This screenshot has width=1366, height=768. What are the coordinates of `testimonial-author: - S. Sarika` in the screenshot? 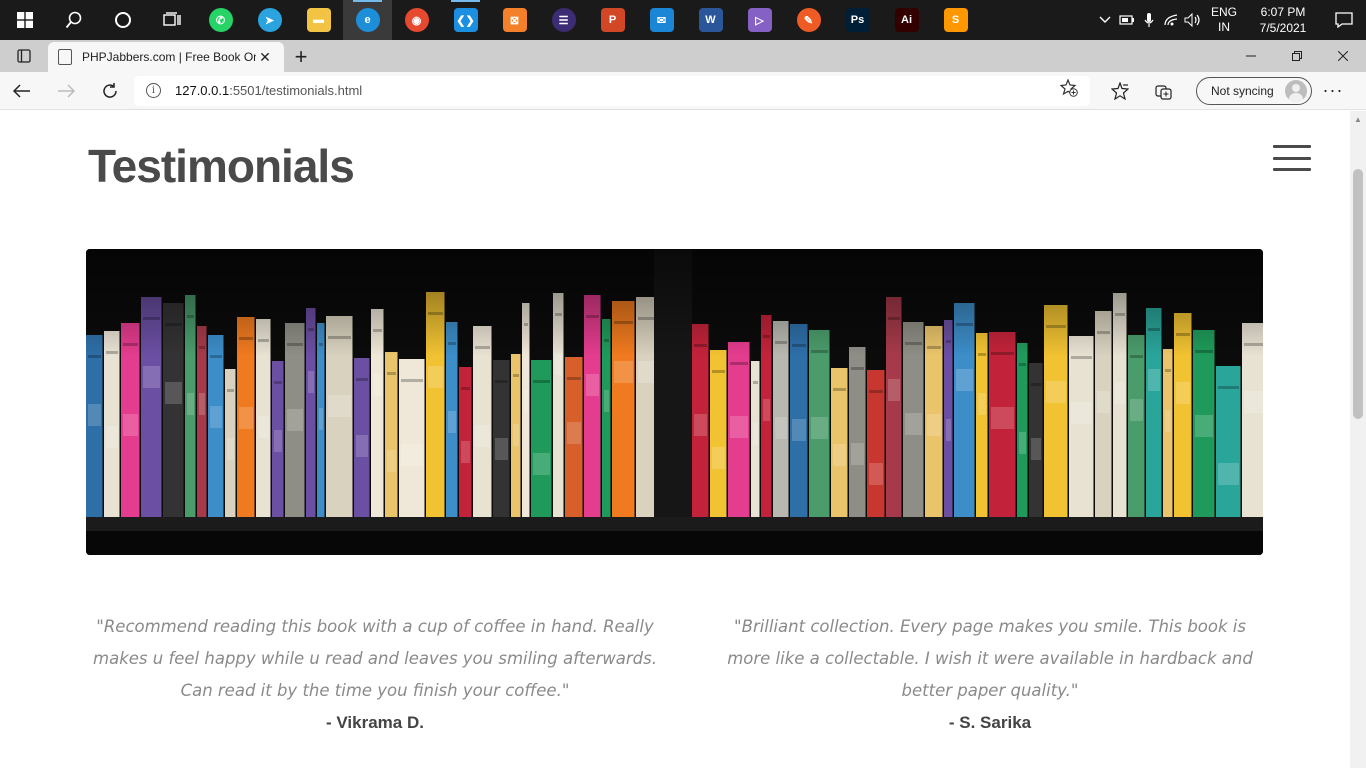 It's located at (990, 722).